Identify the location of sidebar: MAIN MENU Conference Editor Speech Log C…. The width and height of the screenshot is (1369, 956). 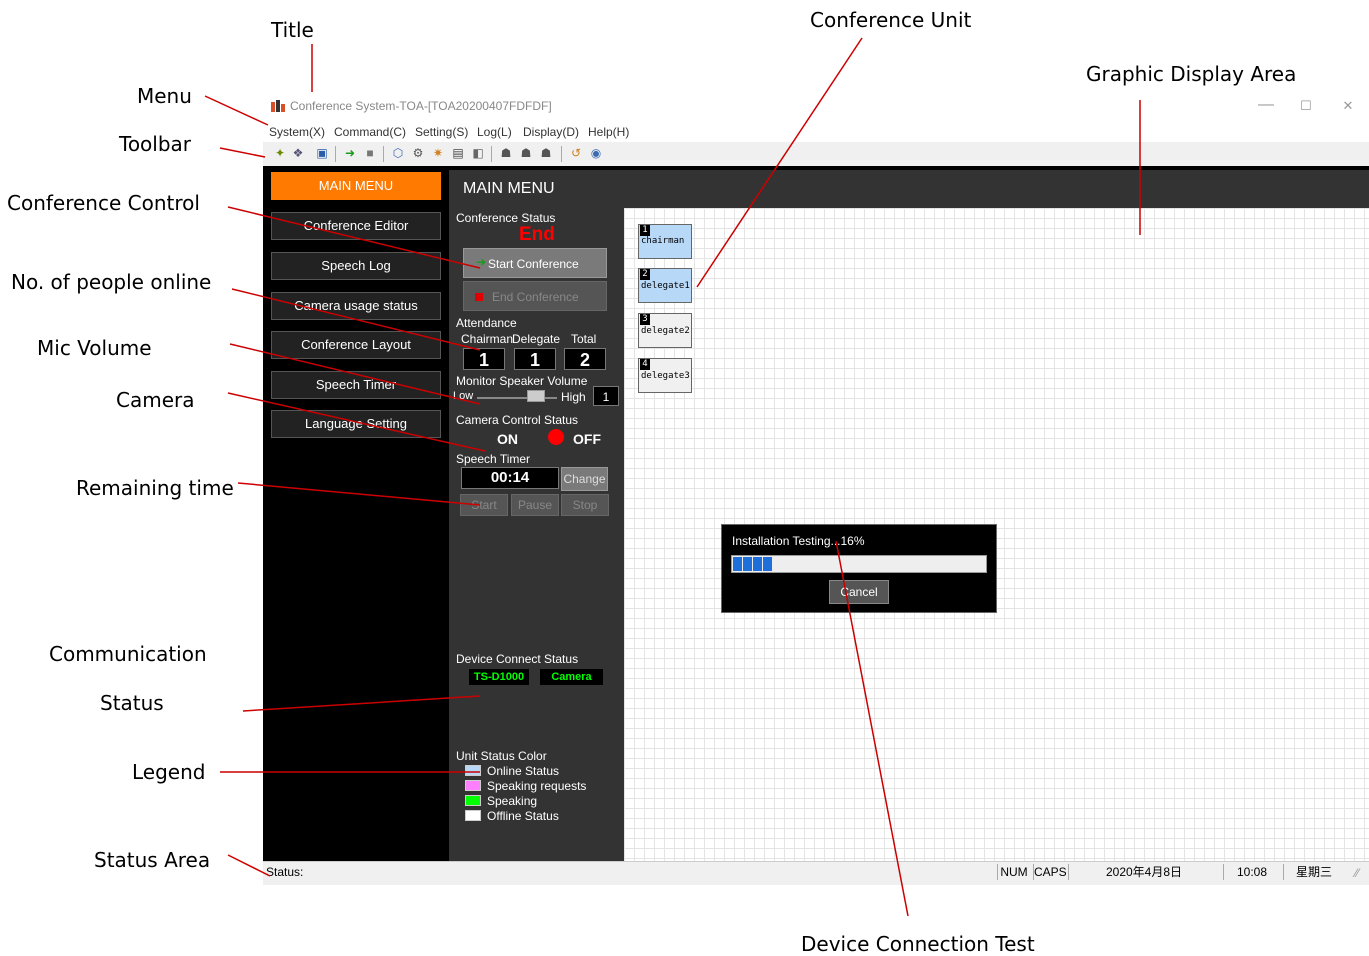
(356, 513).